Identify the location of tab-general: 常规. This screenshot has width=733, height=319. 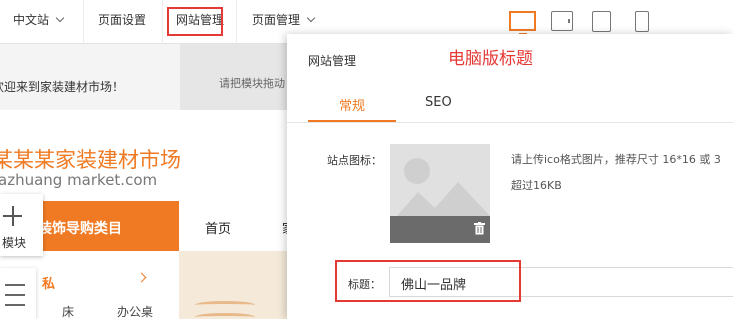
(352, 104).